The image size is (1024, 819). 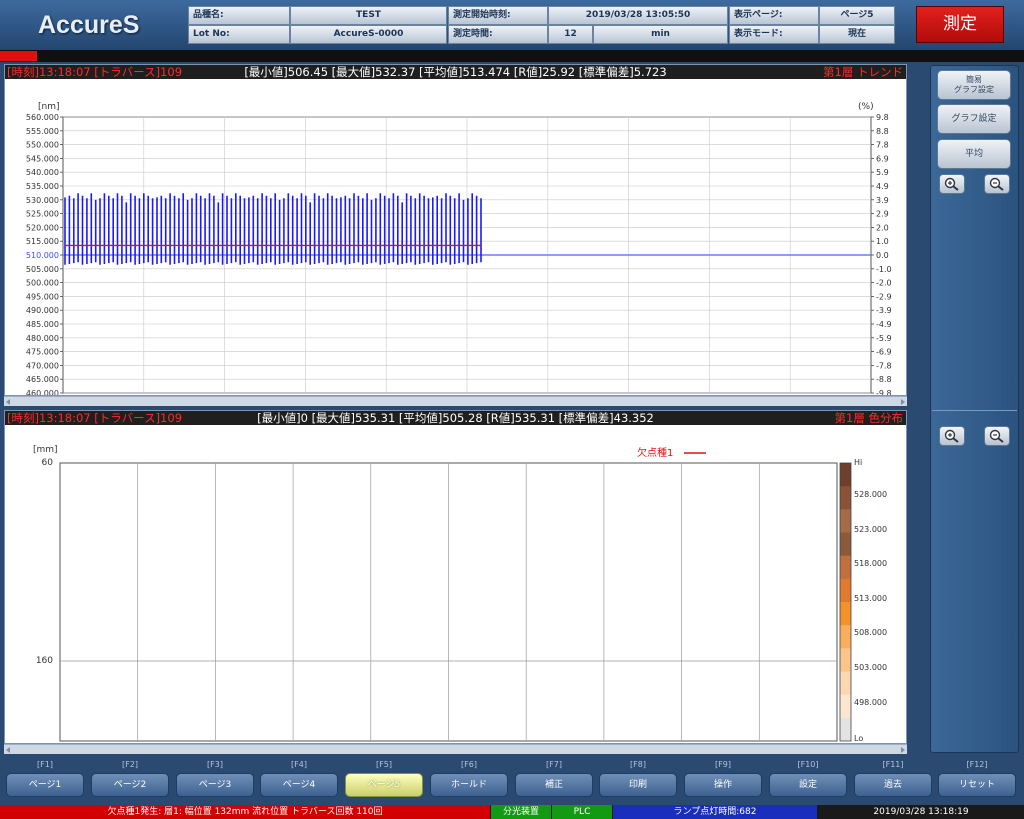 I want to click on simple-graph-settings-button: 簡易 グラフ設定, so click(x=974, y=85).